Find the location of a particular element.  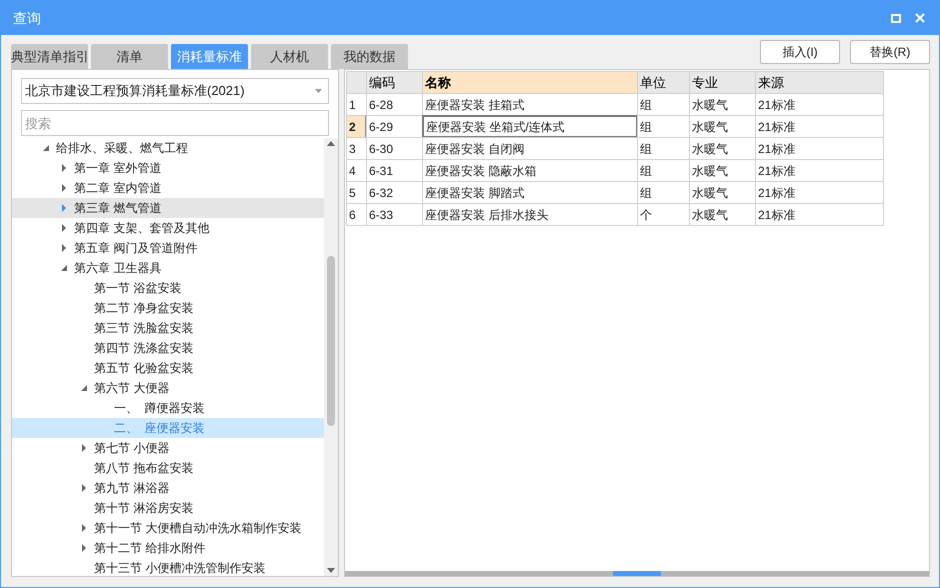

scroll-up-icon is located at coordinates (331, 143).